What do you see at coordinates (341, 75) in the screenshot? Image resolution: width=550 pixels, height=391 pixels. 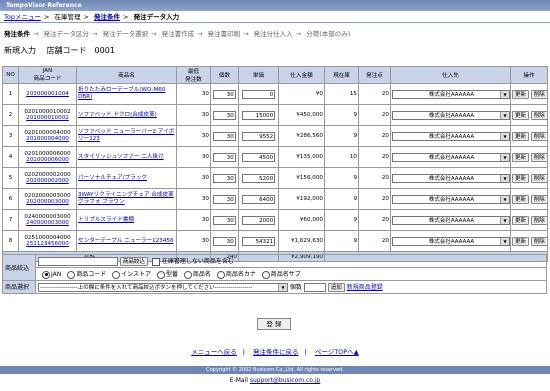 I see `col-stock: 現在庫` at bounding box center [341, 75].